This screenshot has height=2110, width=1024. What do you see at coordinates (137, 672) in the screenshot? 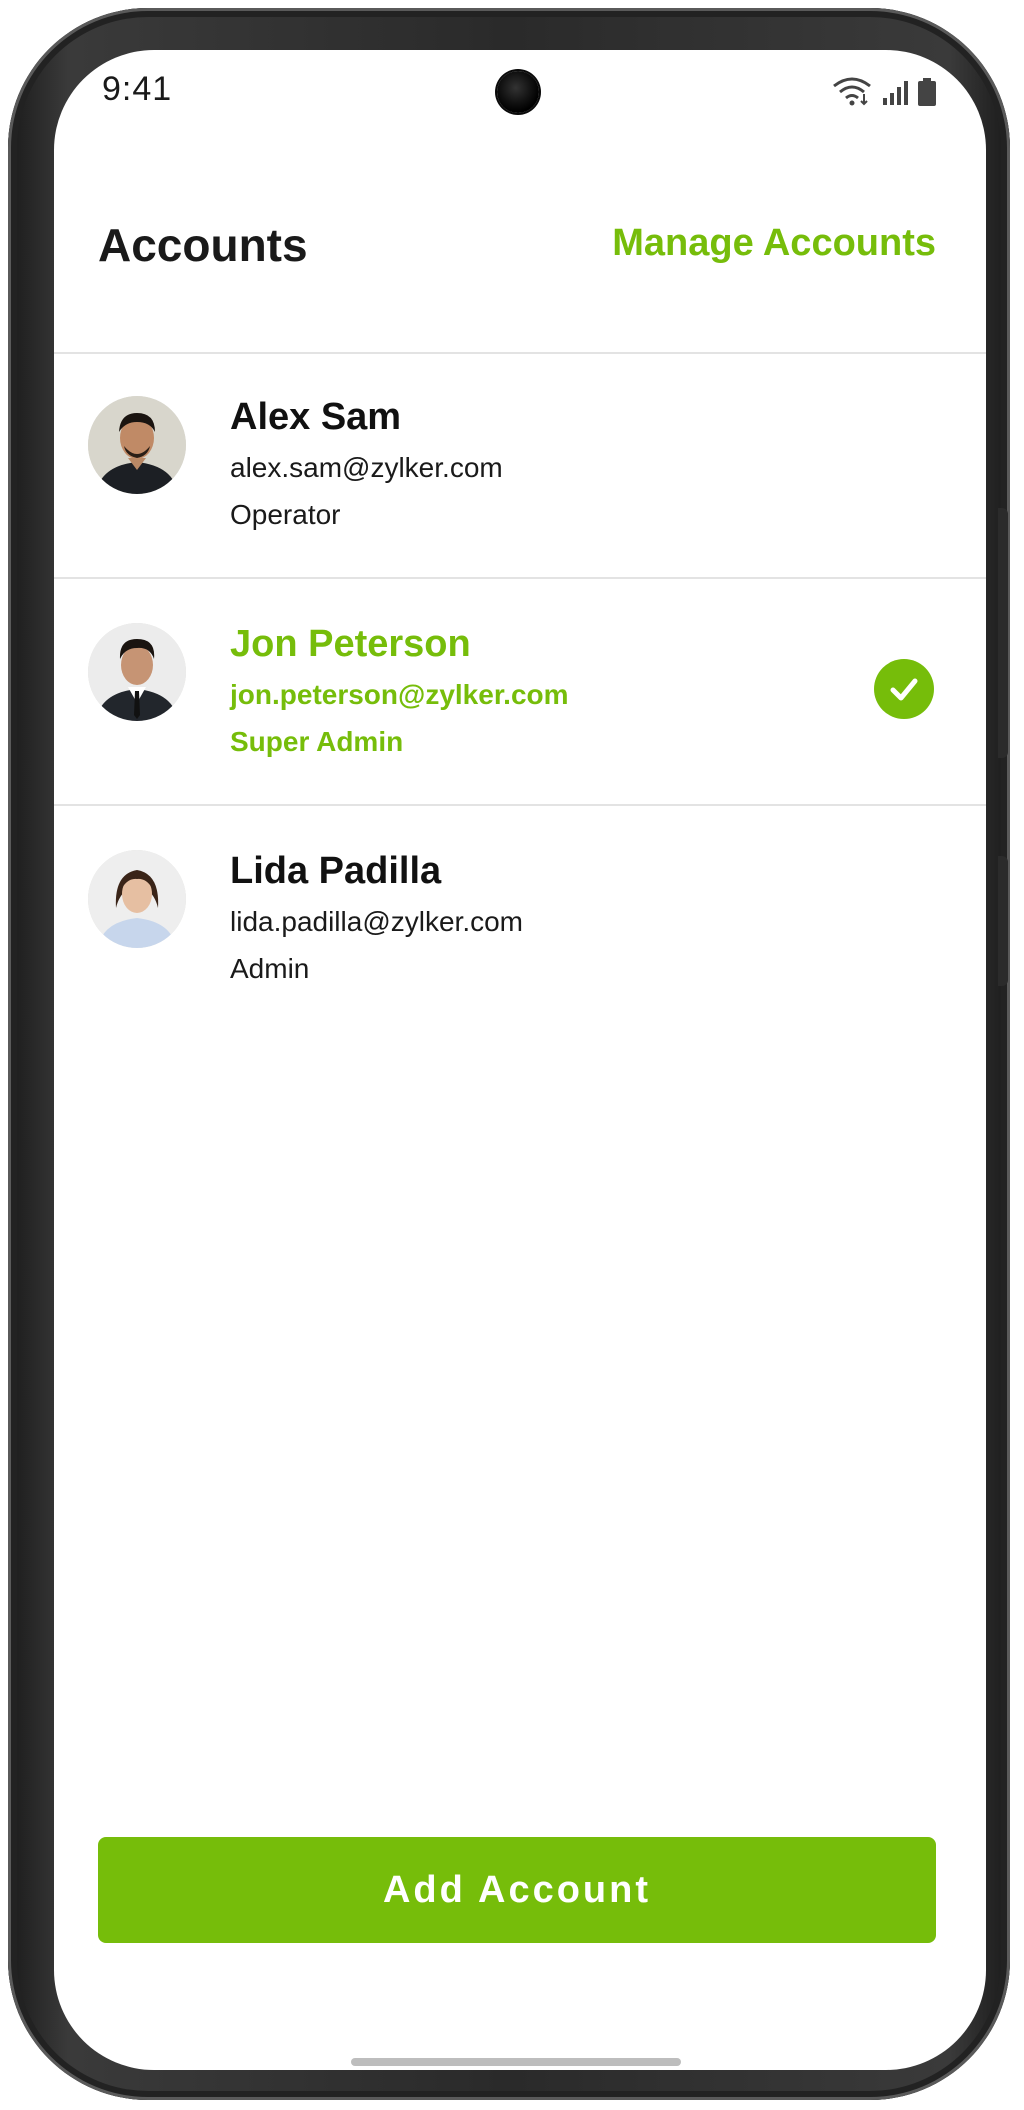
I see `avatar-jon-peterson` at bounding box center [137, 672].